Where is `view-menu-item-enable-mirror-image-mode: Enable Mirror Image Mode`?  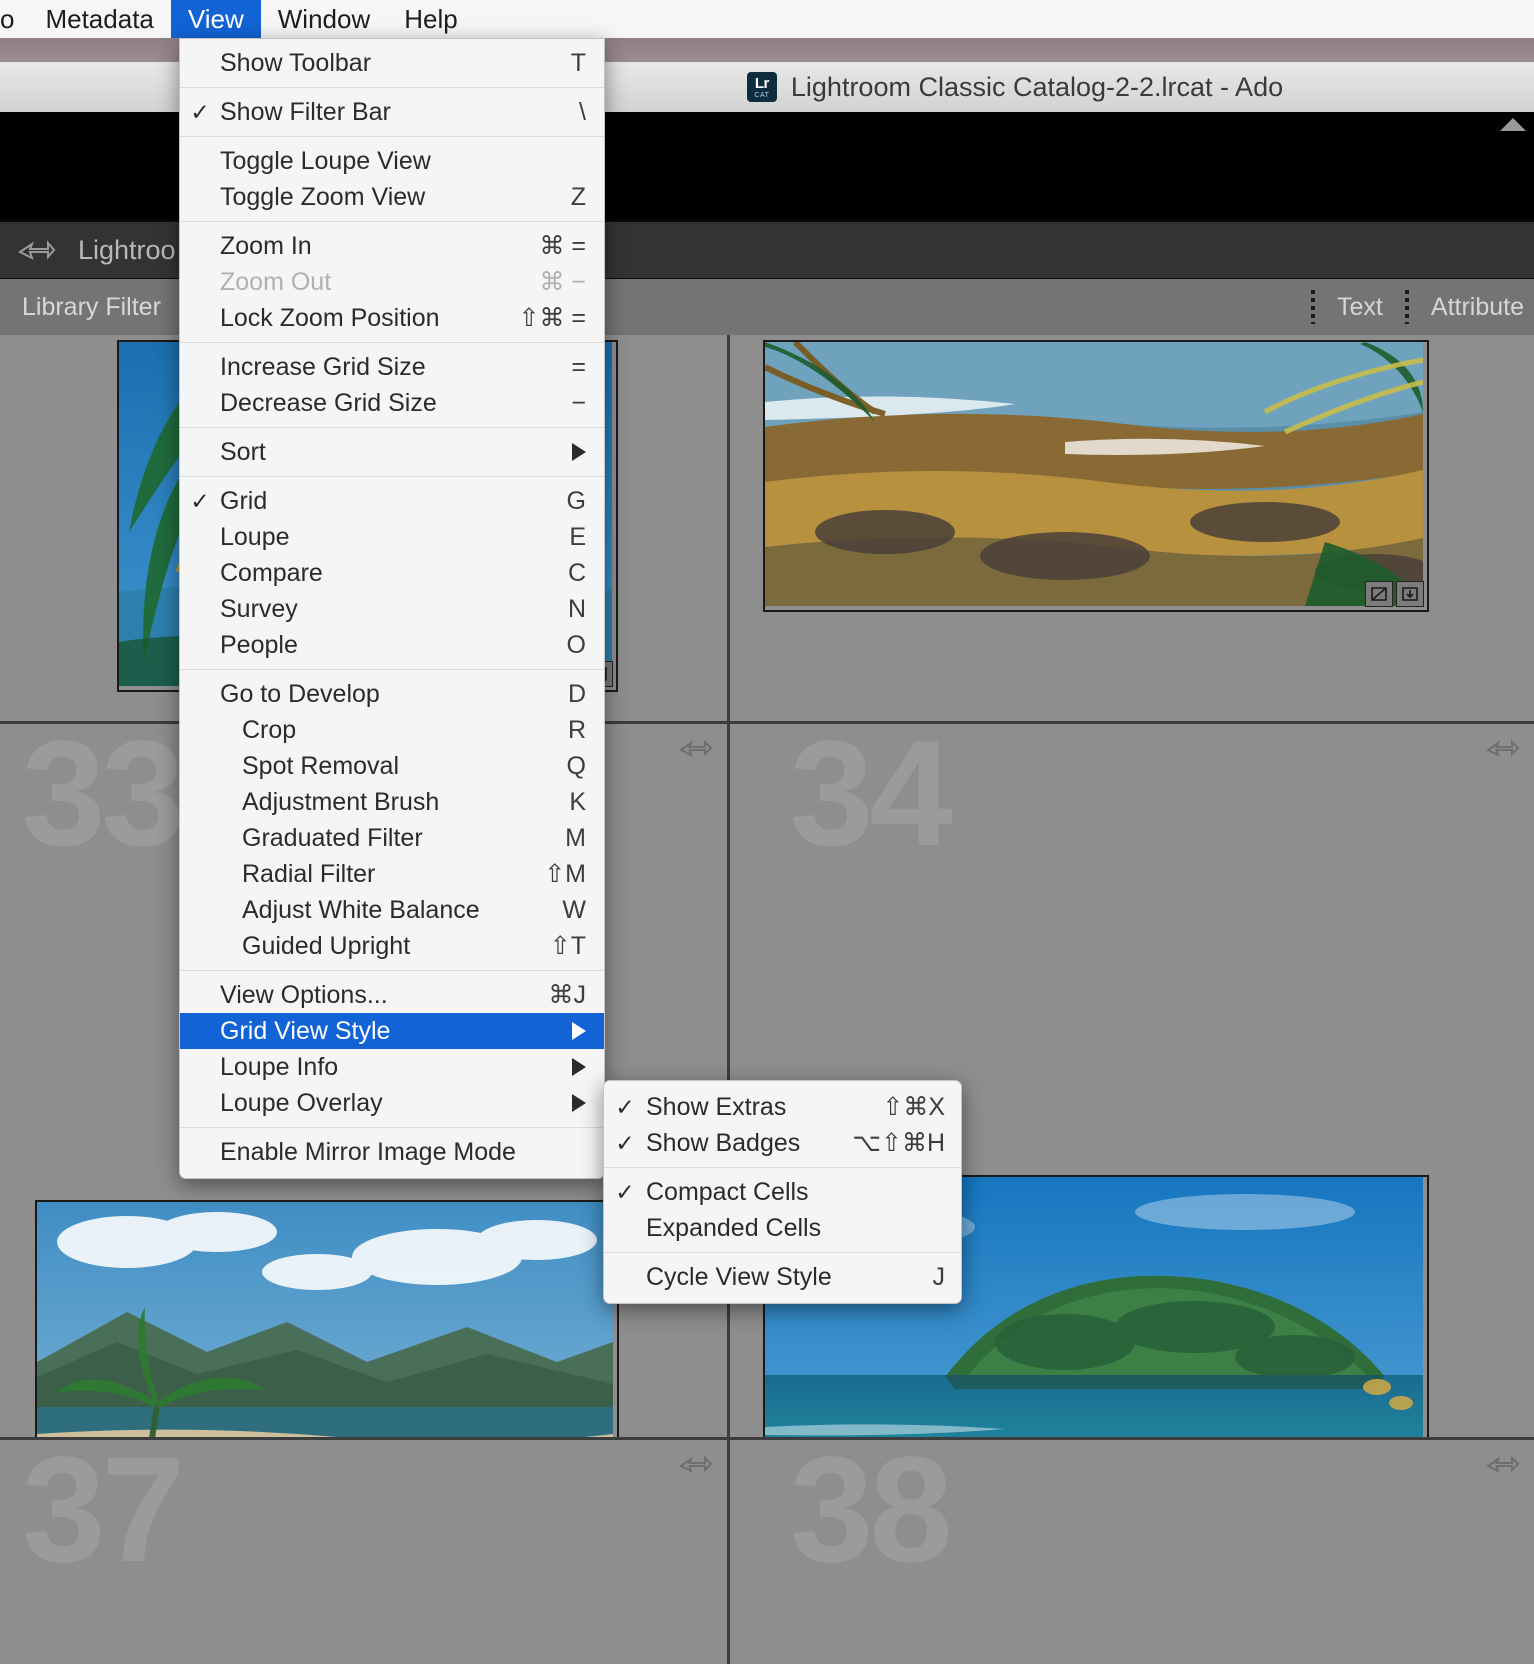 view-menu-item-enable-mirror-image-mode: Enable Mirror Image Mode is located at coordinates (392, 1152).